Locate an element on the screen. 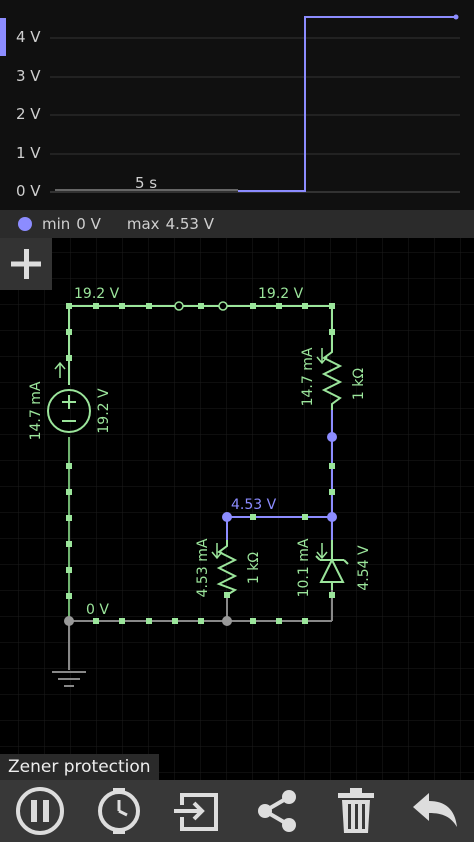 Image resolution: width=474 pixels, height=842 pixels. label-node-voltage: 4.53 V is located at coordinates (254, 505).